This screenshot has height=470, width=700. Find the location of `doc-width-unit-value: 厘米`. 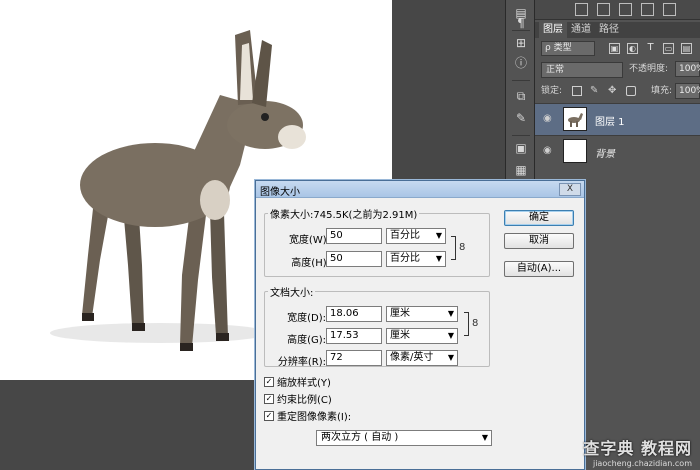

doc-width-unit-value: 厘米 is located at coordinates (400, 313).